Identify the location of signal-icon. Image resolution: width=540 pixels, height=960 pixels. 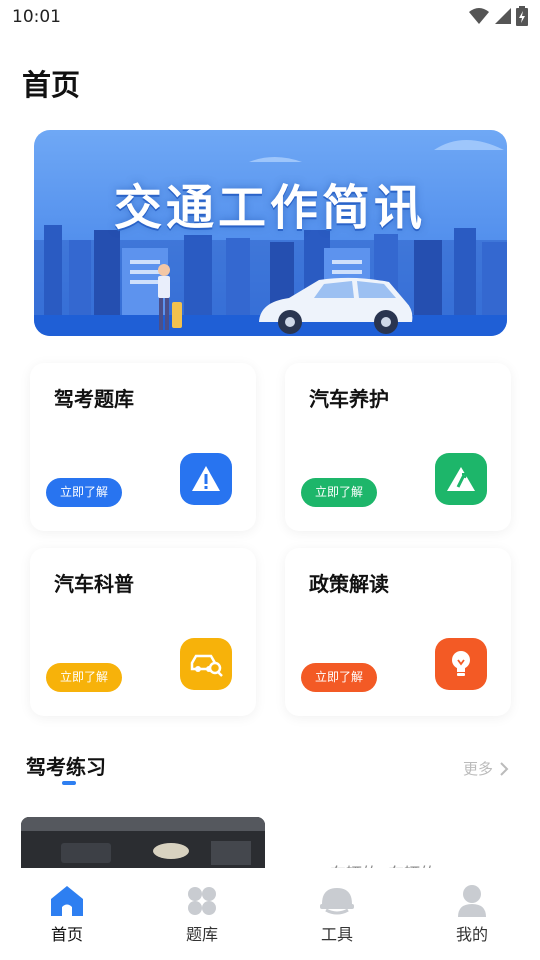
(503, 16).